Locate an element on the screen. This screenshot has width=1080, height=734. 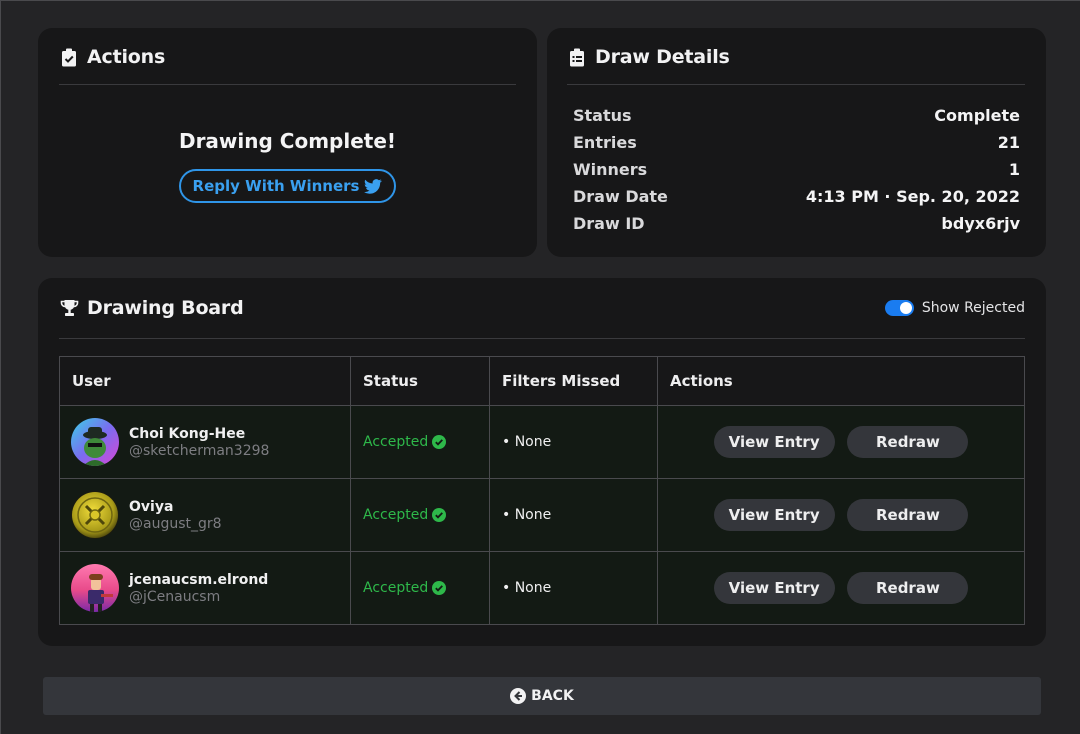
reply-button-label: Reply With Winners is located at coordinates (276, 186).